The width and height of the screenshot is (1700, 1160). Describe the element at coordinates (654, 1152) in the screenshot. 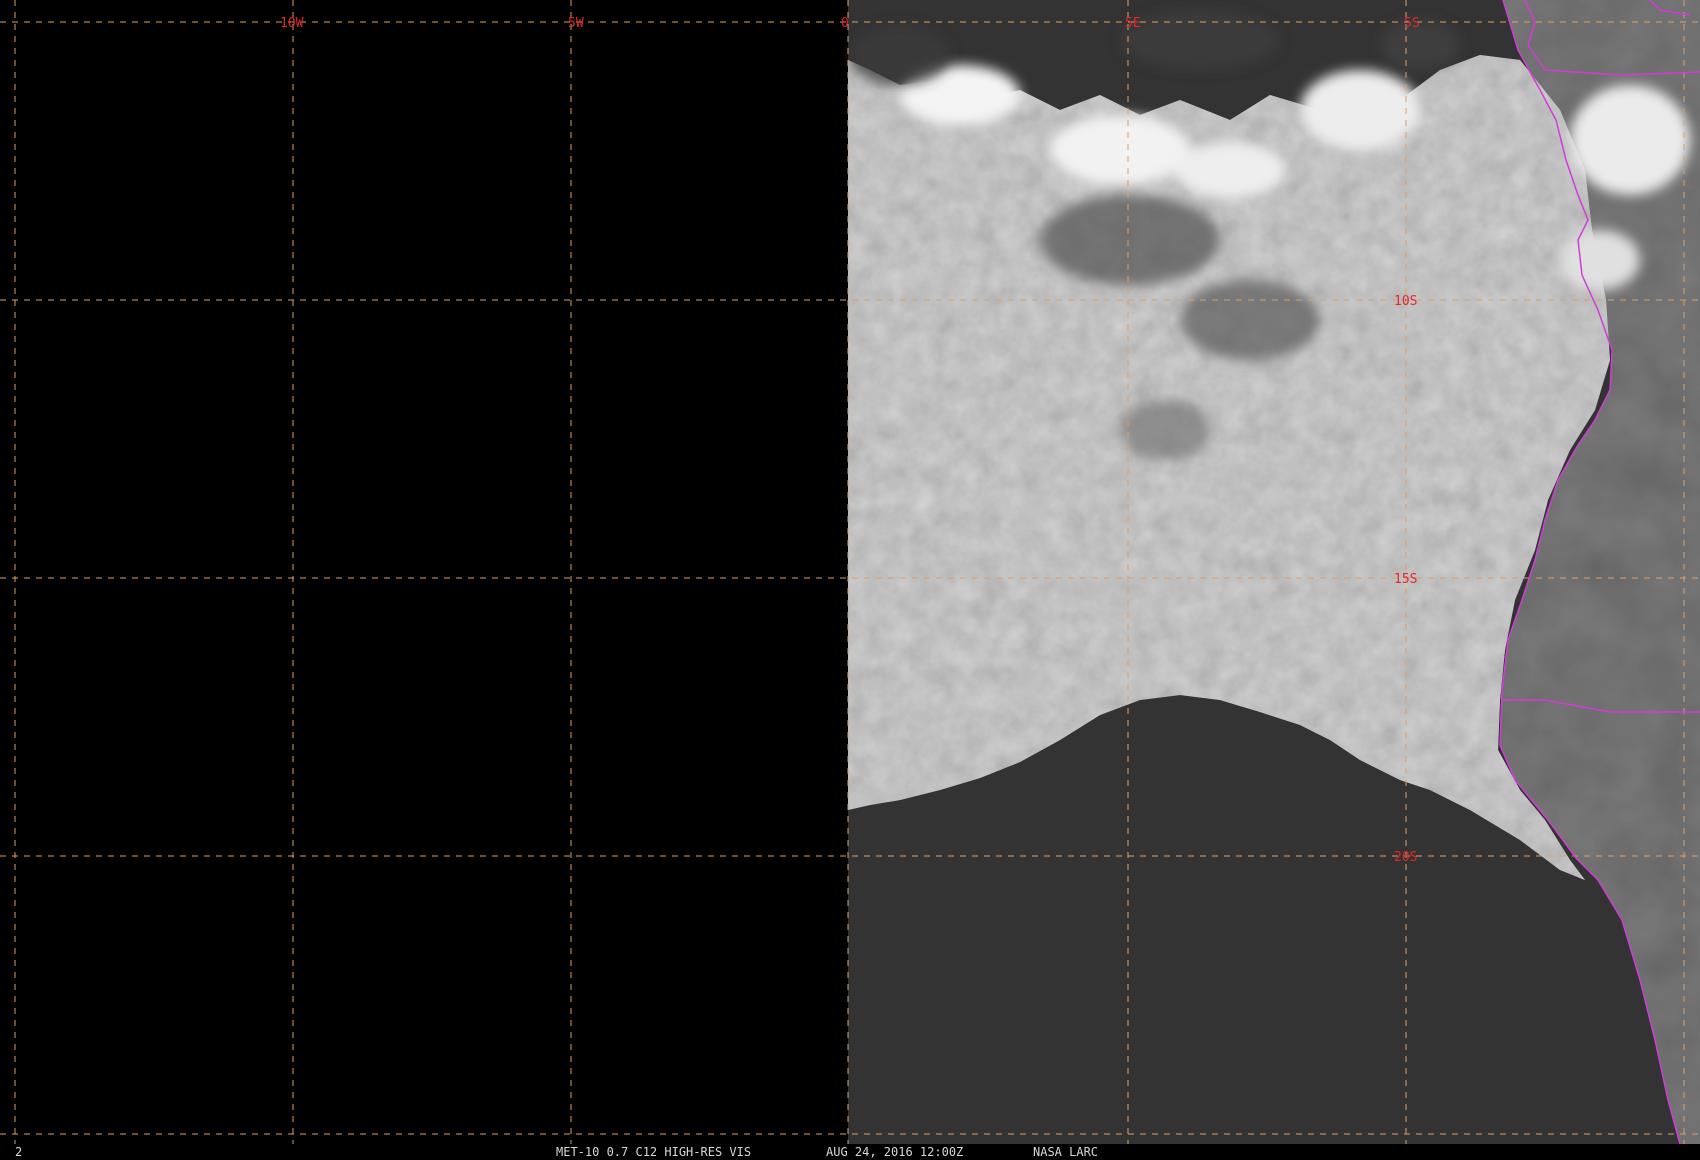

I see `product-label: MET-10 0.7 C12 HIGH-RES VIS` at that location.